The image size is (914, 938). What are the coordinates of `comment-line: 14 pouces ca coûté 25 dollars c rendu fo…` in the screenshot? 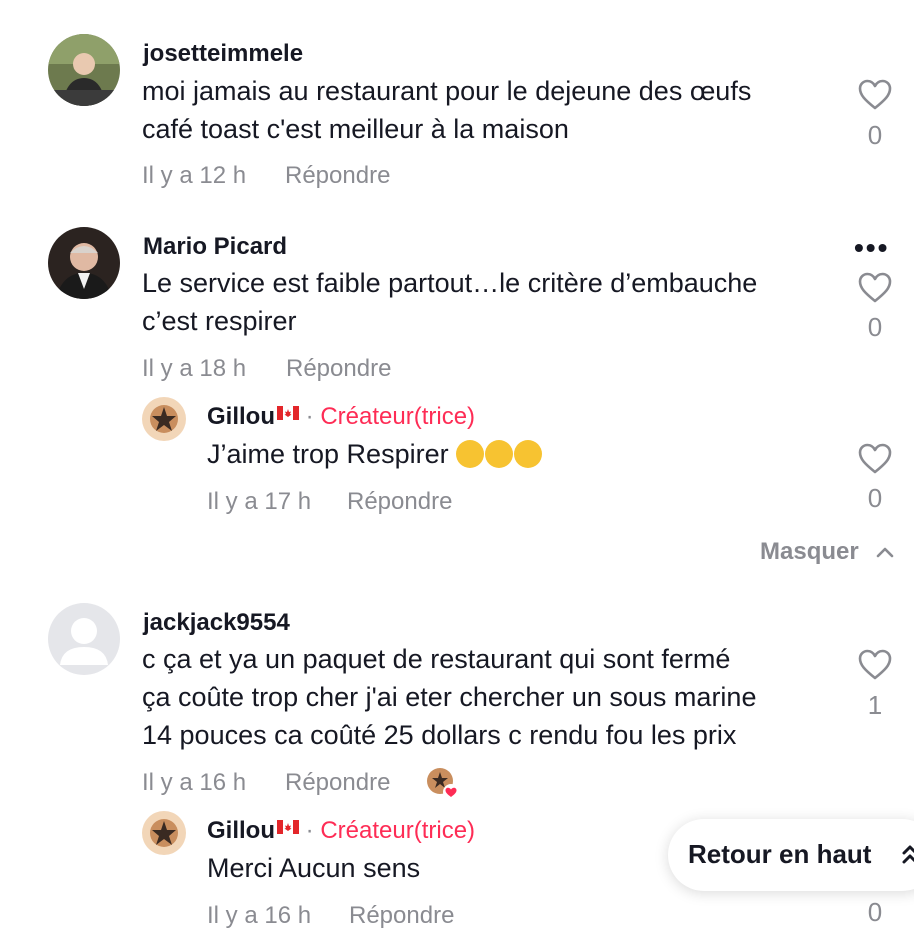 It's located at (439, 735).